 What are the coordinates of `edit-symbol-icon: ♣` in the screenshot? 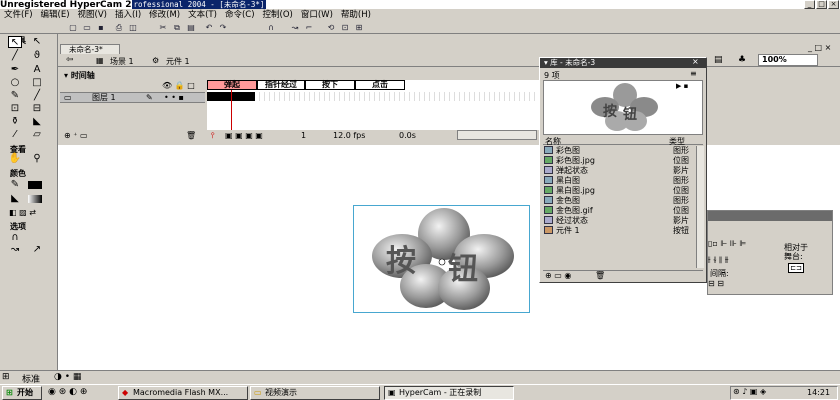 It's located at (742, 60).